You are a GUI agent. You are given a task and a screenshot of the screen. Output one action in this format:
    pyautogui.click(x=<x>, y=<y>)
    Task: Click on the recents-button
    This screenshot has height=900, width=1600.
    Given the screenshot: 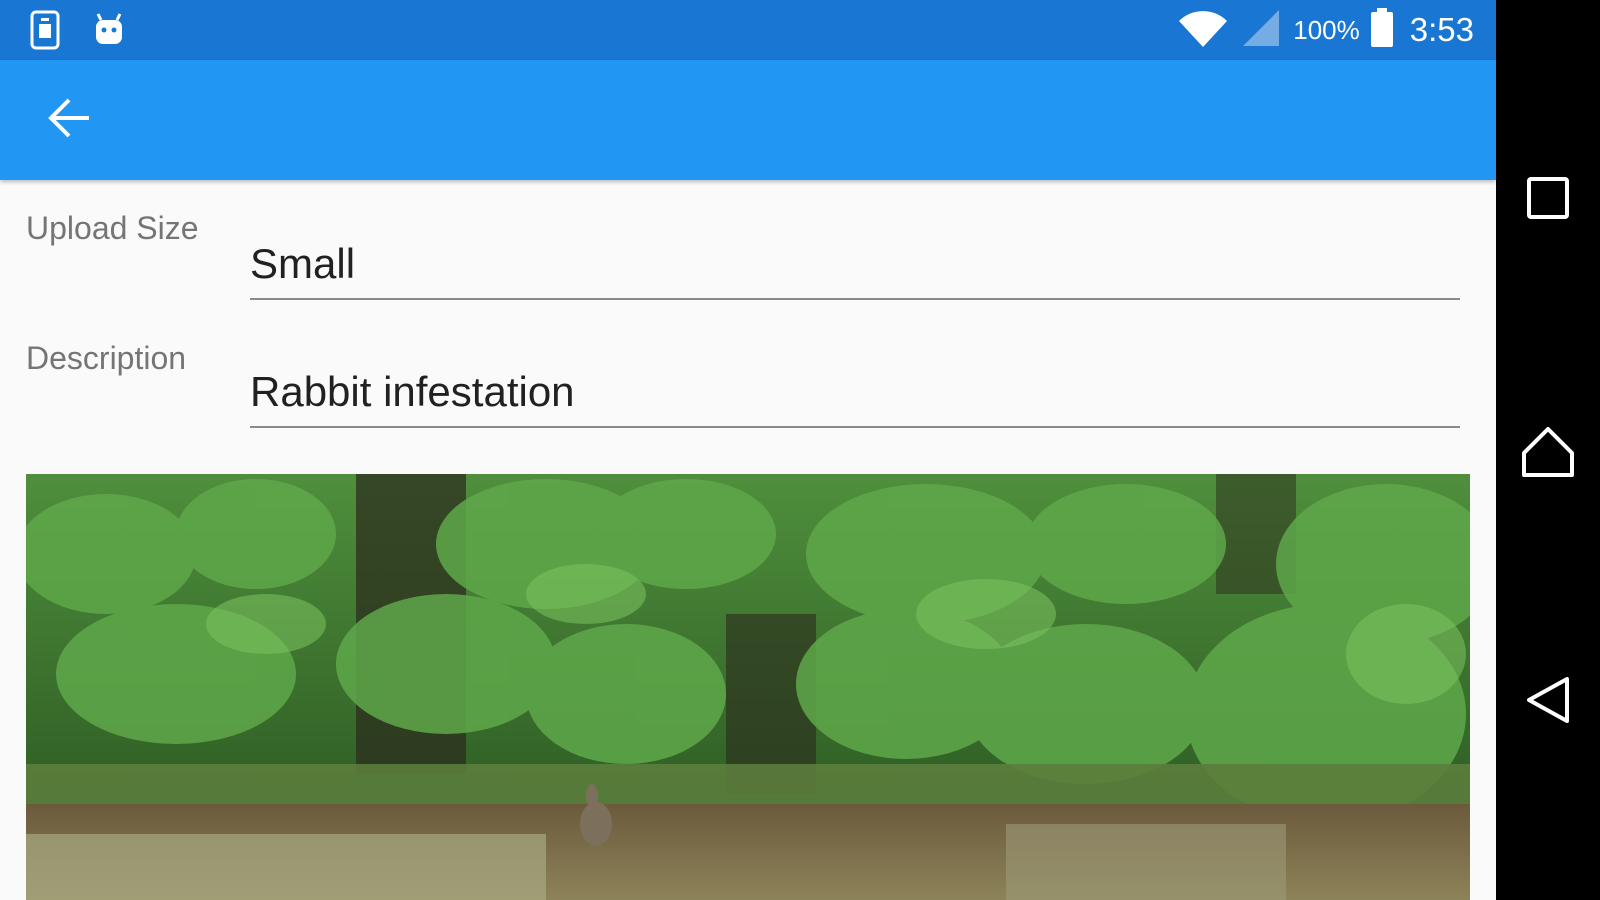 What is the action you would take?
    pyautogui.click(x=1548, y=200)
    